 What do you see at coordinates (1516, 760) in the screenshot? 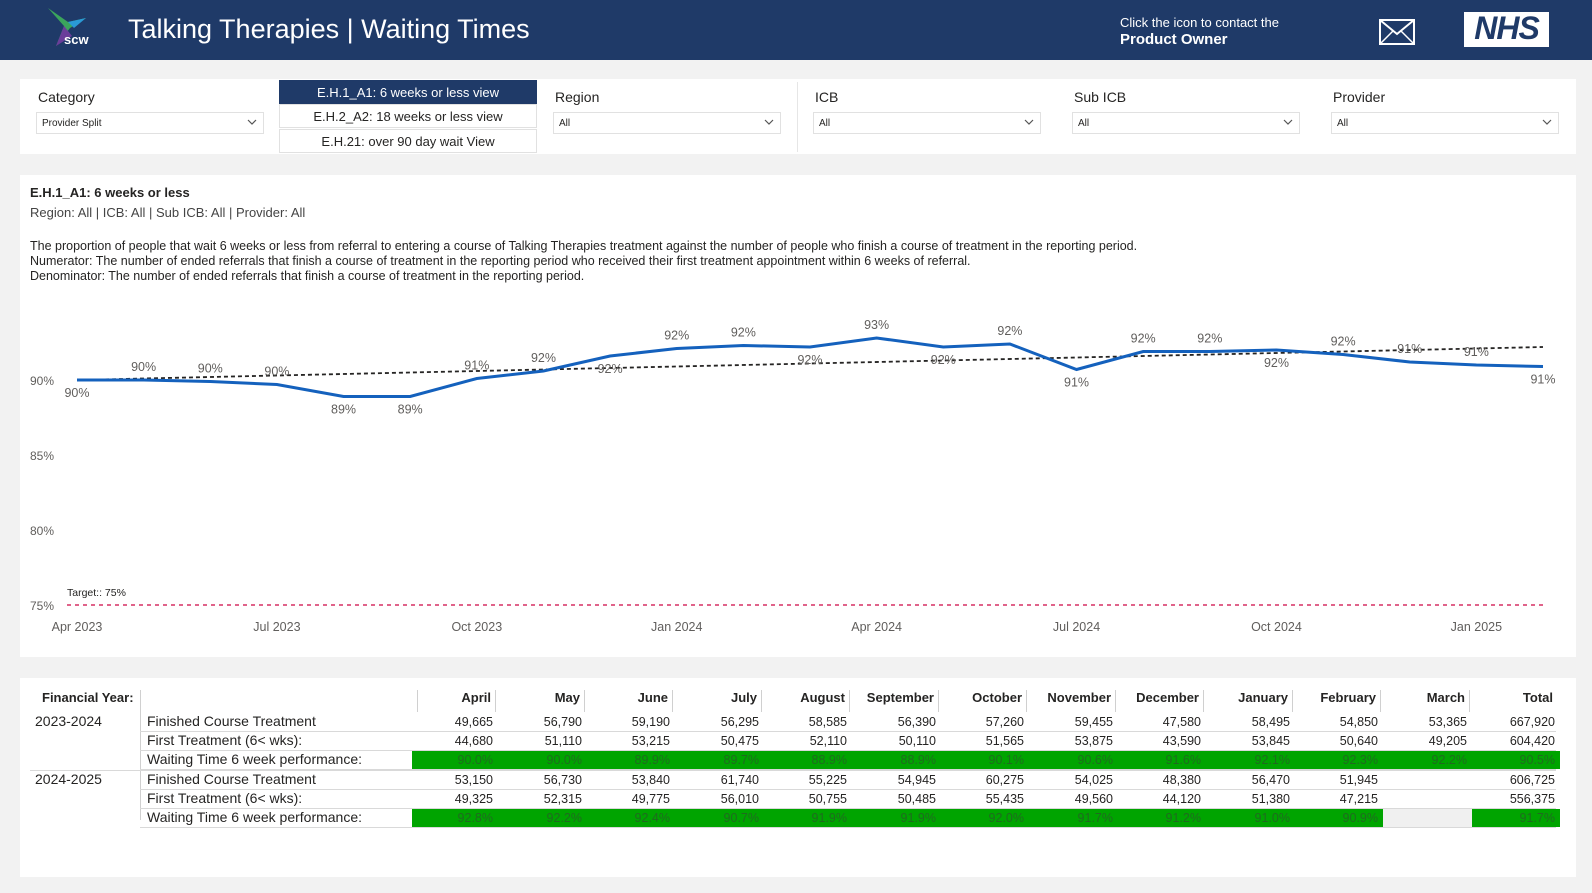
I see `performance-cell: 90.5%` at bounding box center [1516, 760].